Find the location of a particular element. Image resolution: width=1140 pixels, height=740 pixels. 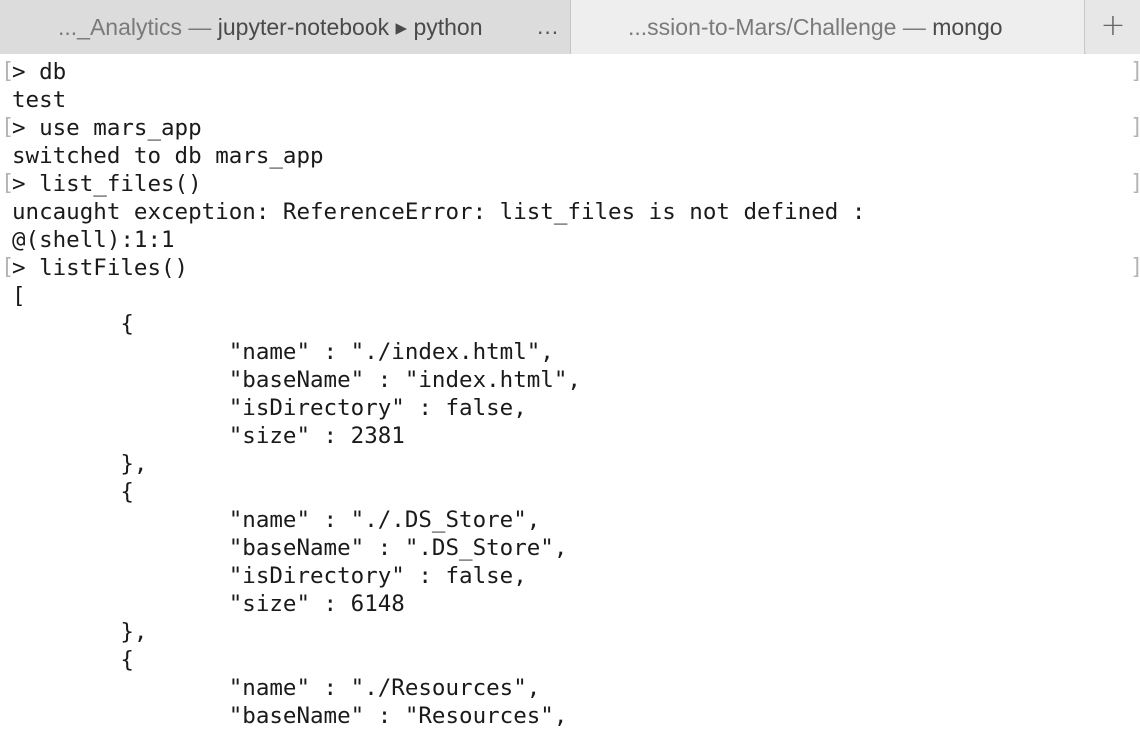

tab-title: ...ssion-to-Mars/Challenge — mongo is located at coordinates (815, 27).